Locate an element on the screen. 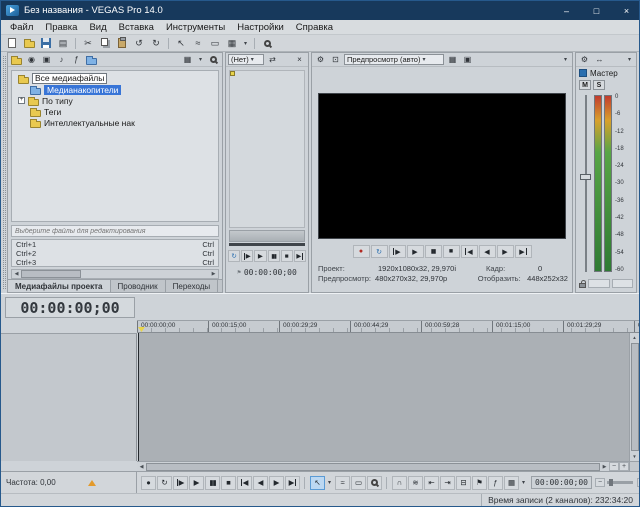 This screenshot has width=640, height=507. insert-marker-button: ⚑ is located at coordinates (479, 482).